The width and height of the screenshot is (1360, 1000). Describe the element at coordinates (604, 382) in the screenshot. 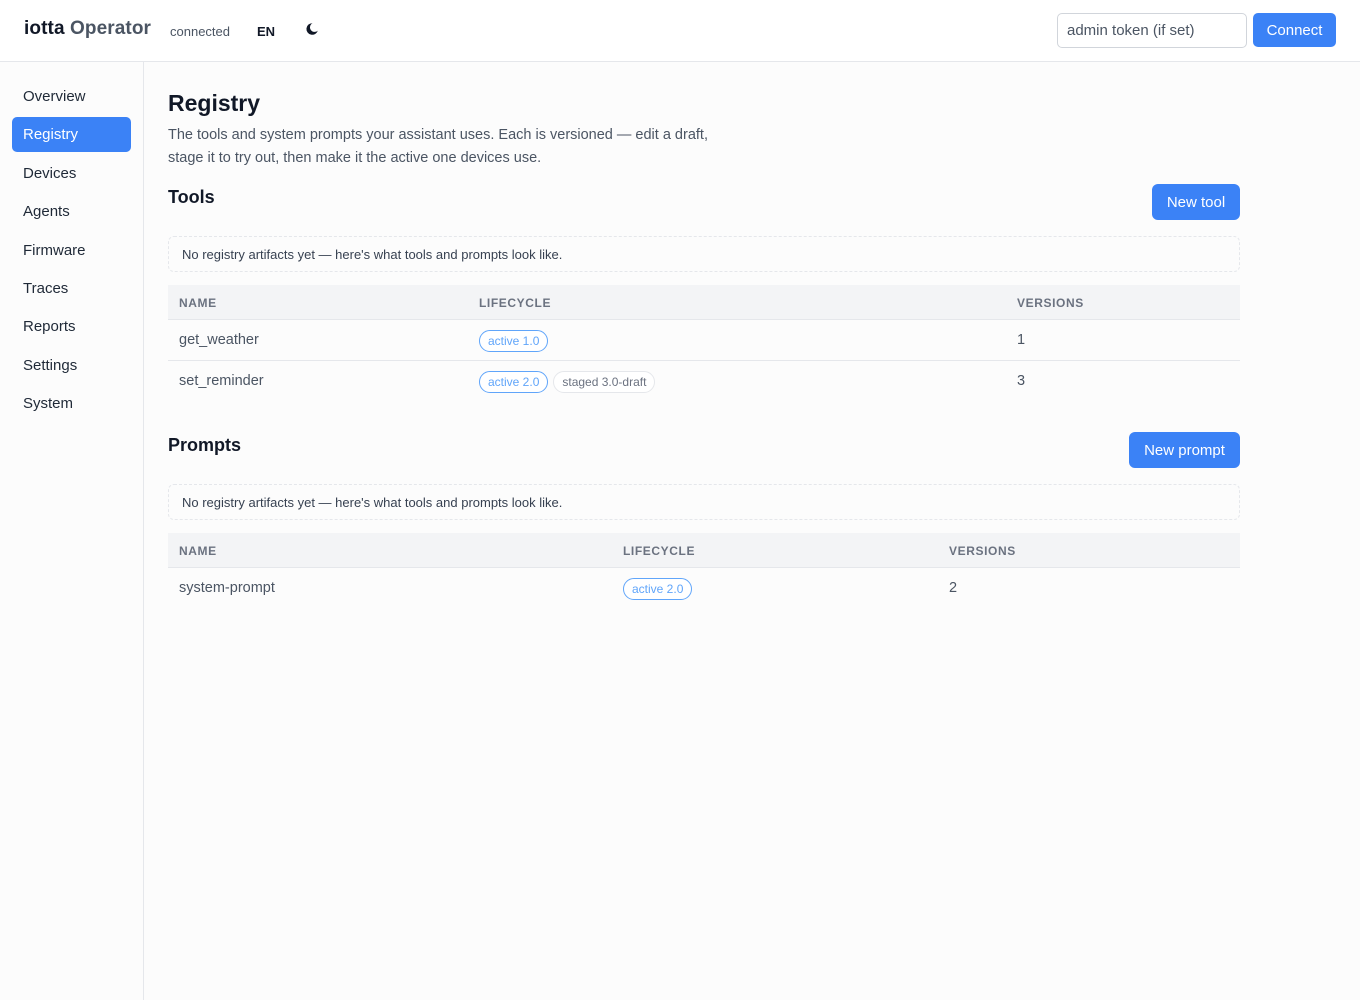

I see `staged-version-badge: staged 3.0-draft` at that location.